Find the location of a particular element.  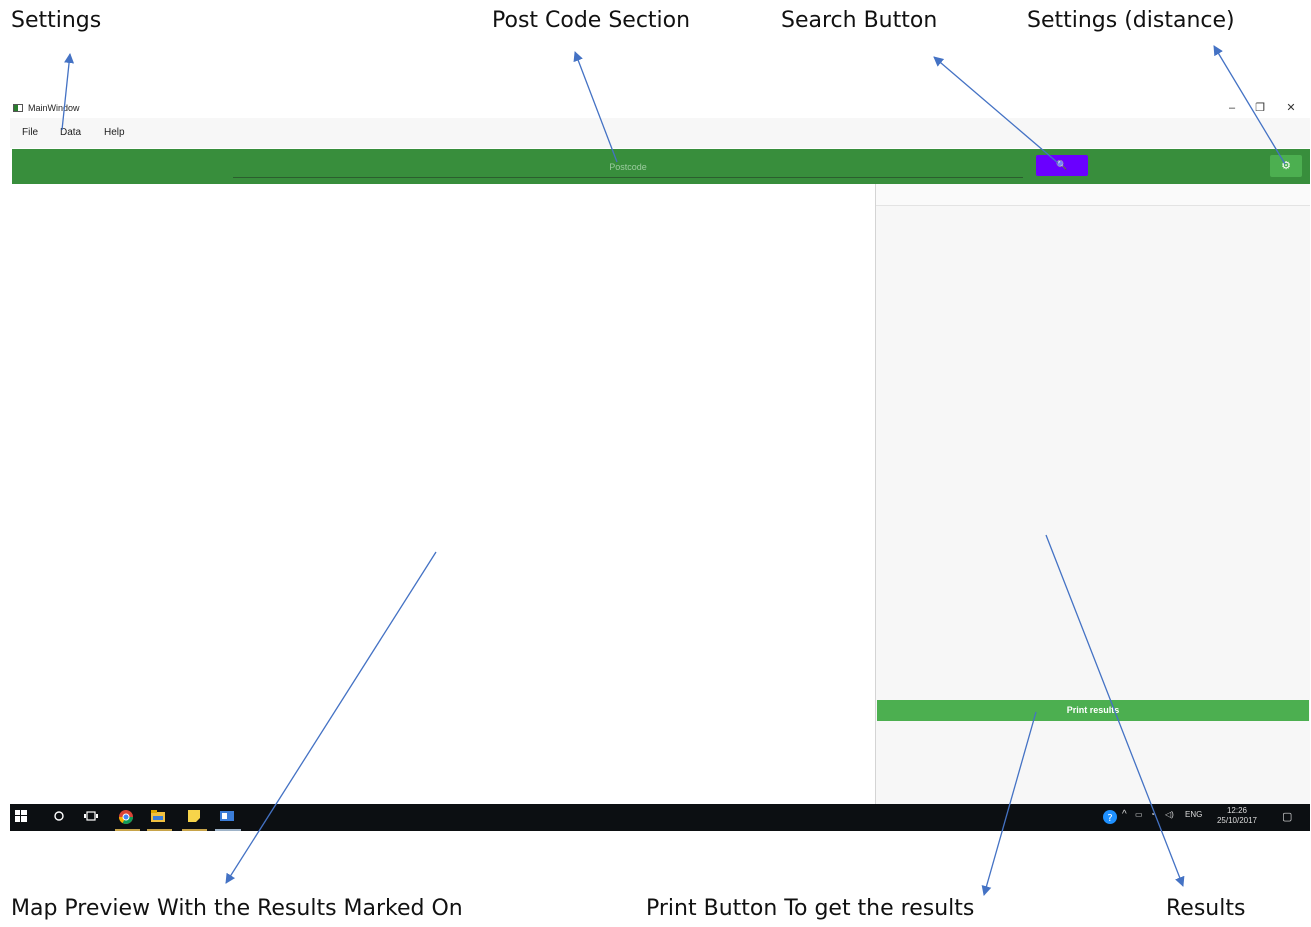

wifi-icon: ◔ is located at coordinates (1152, 814).